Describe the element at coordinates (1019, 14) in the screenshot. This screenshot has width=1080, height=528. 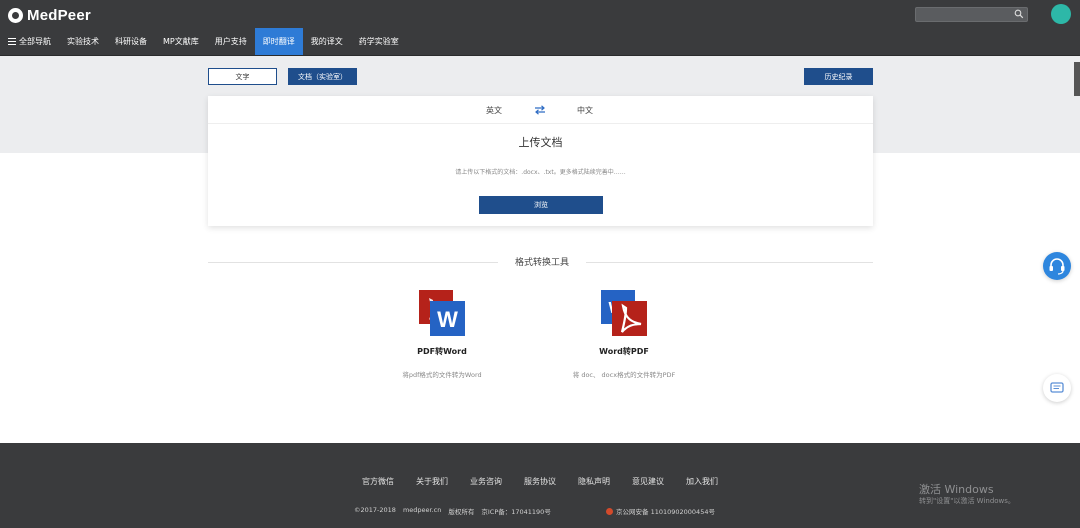
I see `search-icon` at that location.